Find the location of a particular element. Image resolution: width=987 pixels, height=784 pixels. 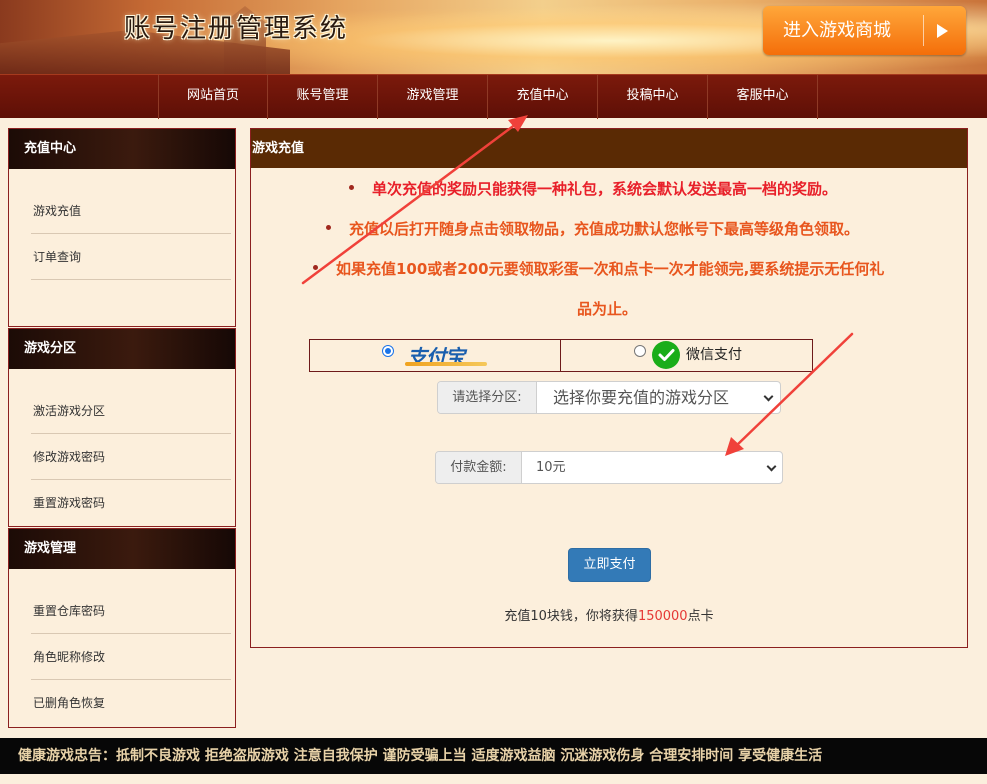

alipay-logo: 支付宝 is located at coordinates (446, 355).